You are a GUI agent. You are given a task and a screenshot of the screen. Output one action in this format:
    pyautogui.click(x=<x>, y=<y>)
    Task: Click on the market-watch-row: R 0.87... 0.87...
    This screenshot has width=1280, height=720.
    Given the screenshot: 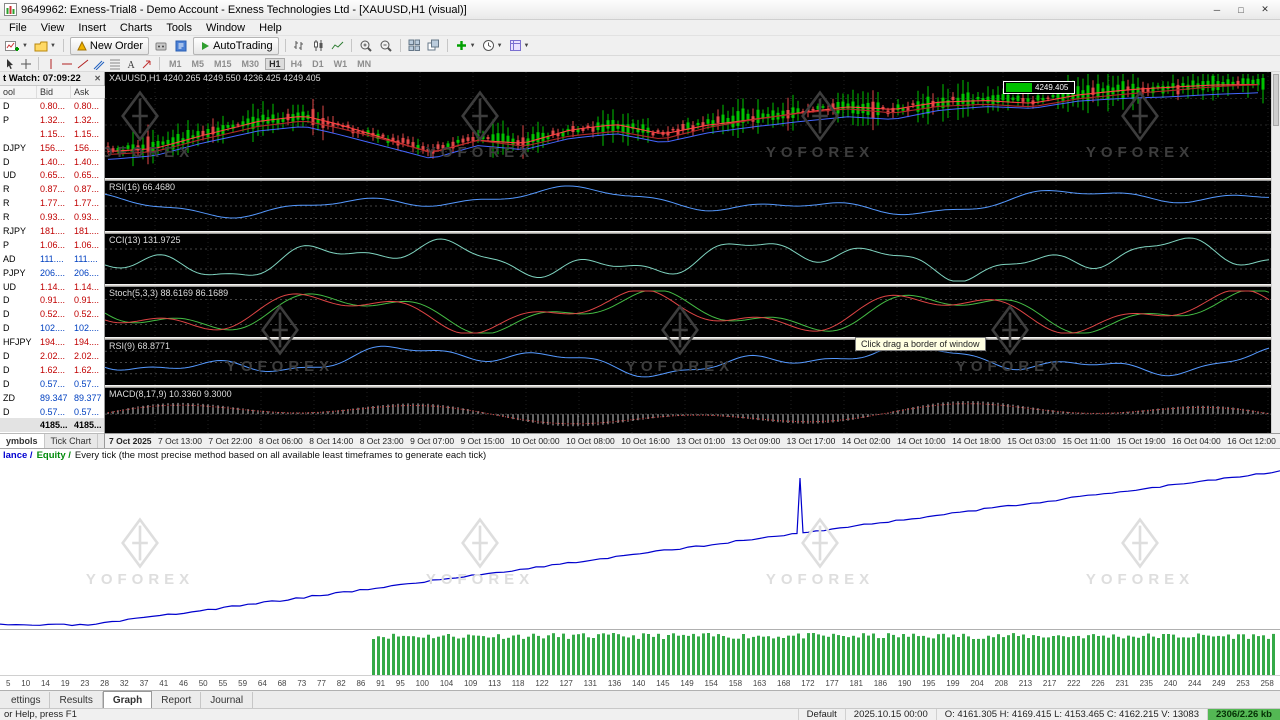 What is the action you would take?
    pyautogui.click(x=52, y=189)
    